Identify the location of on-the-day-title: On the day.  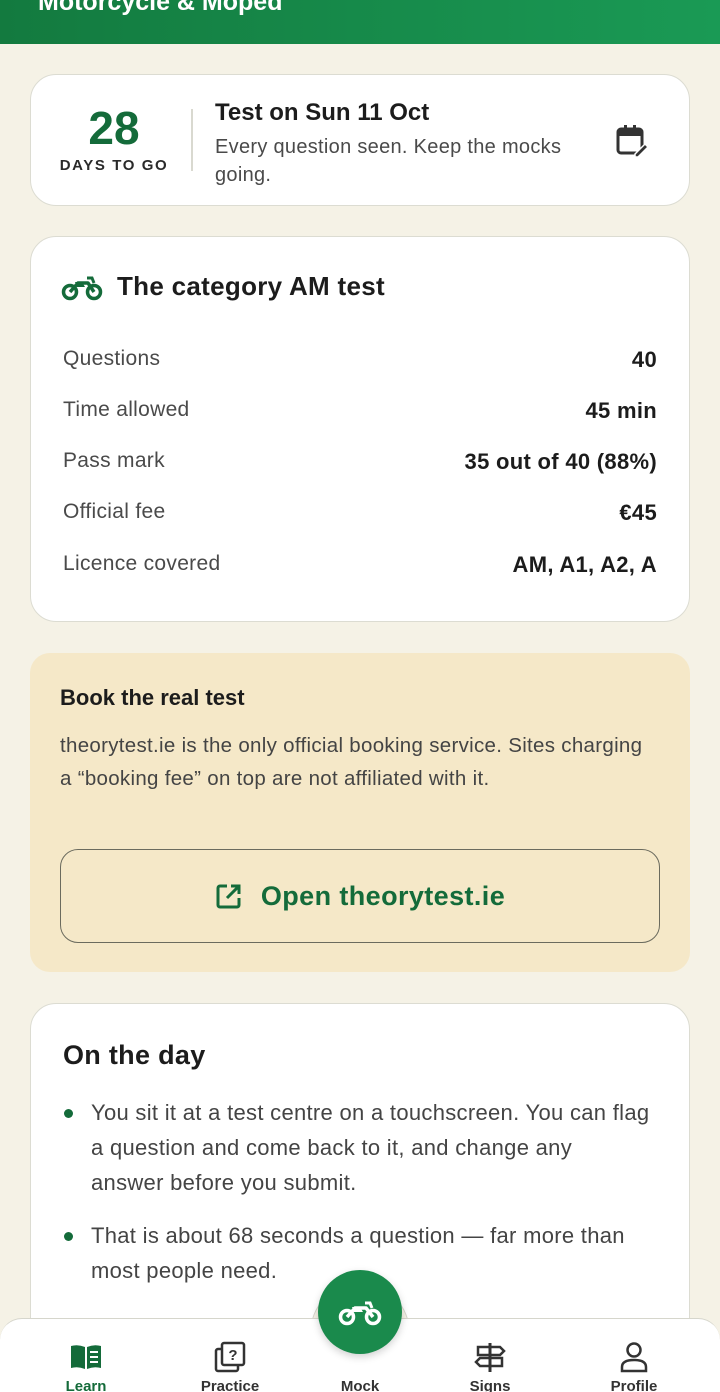
(134, 1055).